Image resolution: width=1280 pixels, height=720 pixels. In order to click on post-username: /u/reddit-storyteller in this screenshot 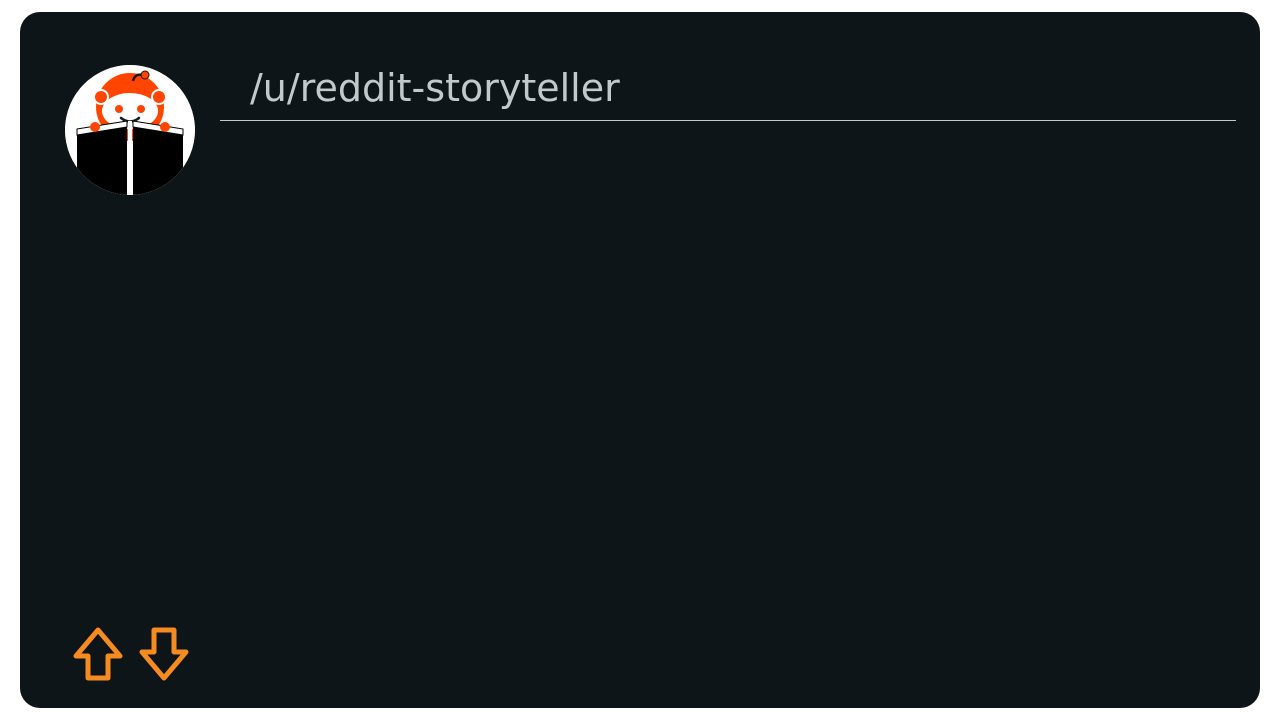, I will do `click(435, 88)`.